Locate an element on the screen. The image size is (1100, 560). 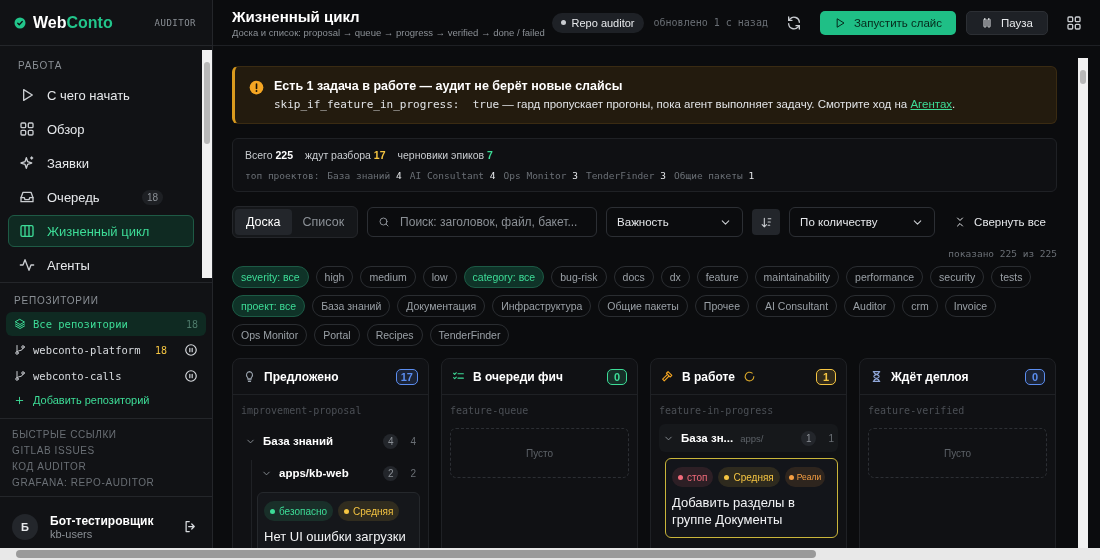
pause-icon is located at coordinates (987, 22).